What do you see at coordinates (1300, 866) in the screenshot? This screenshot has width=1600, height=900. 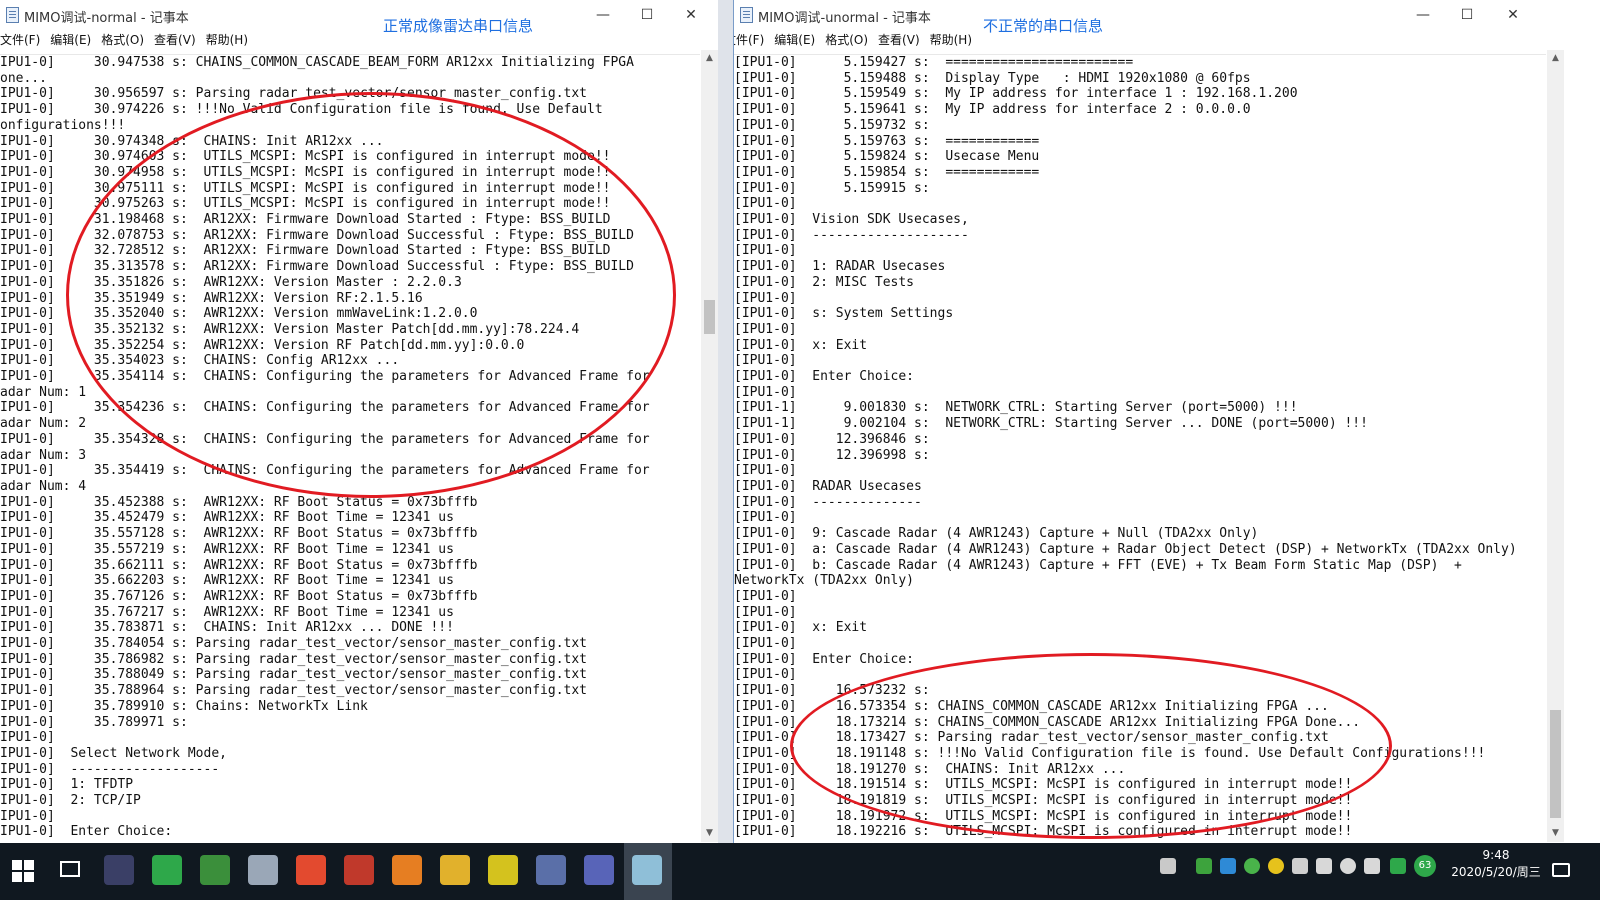 I see `usb-icon` at bounding box center [1300, 866].